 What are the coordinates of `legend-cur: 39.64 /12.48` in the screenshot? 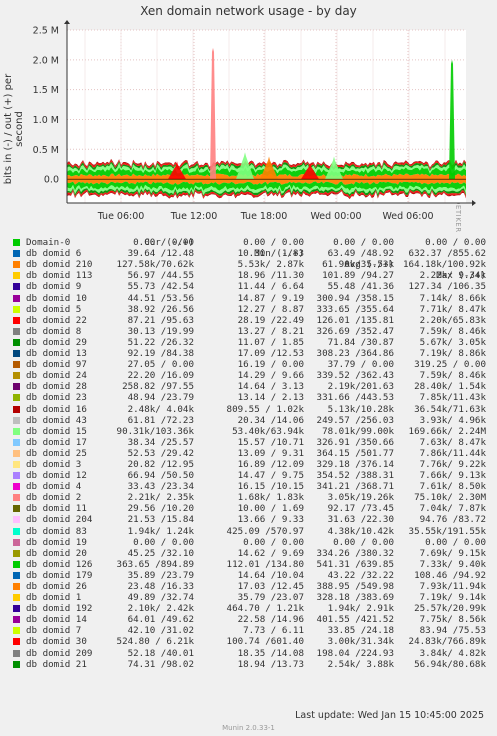 It's located at (160, 254).